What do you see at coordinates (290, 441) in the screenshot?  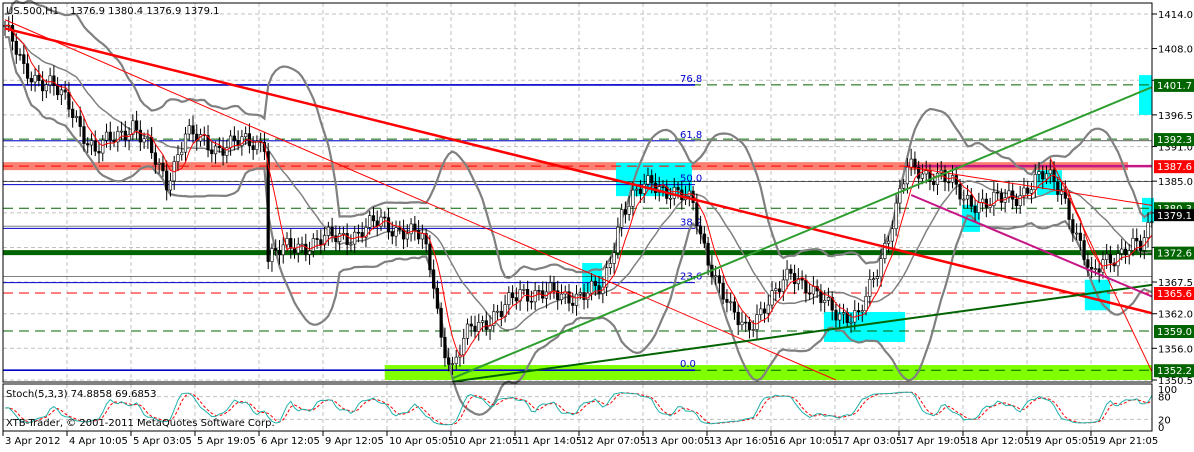 I see `time-tick-label: 6 Apr 12:05` at bounding box center [290, 441].